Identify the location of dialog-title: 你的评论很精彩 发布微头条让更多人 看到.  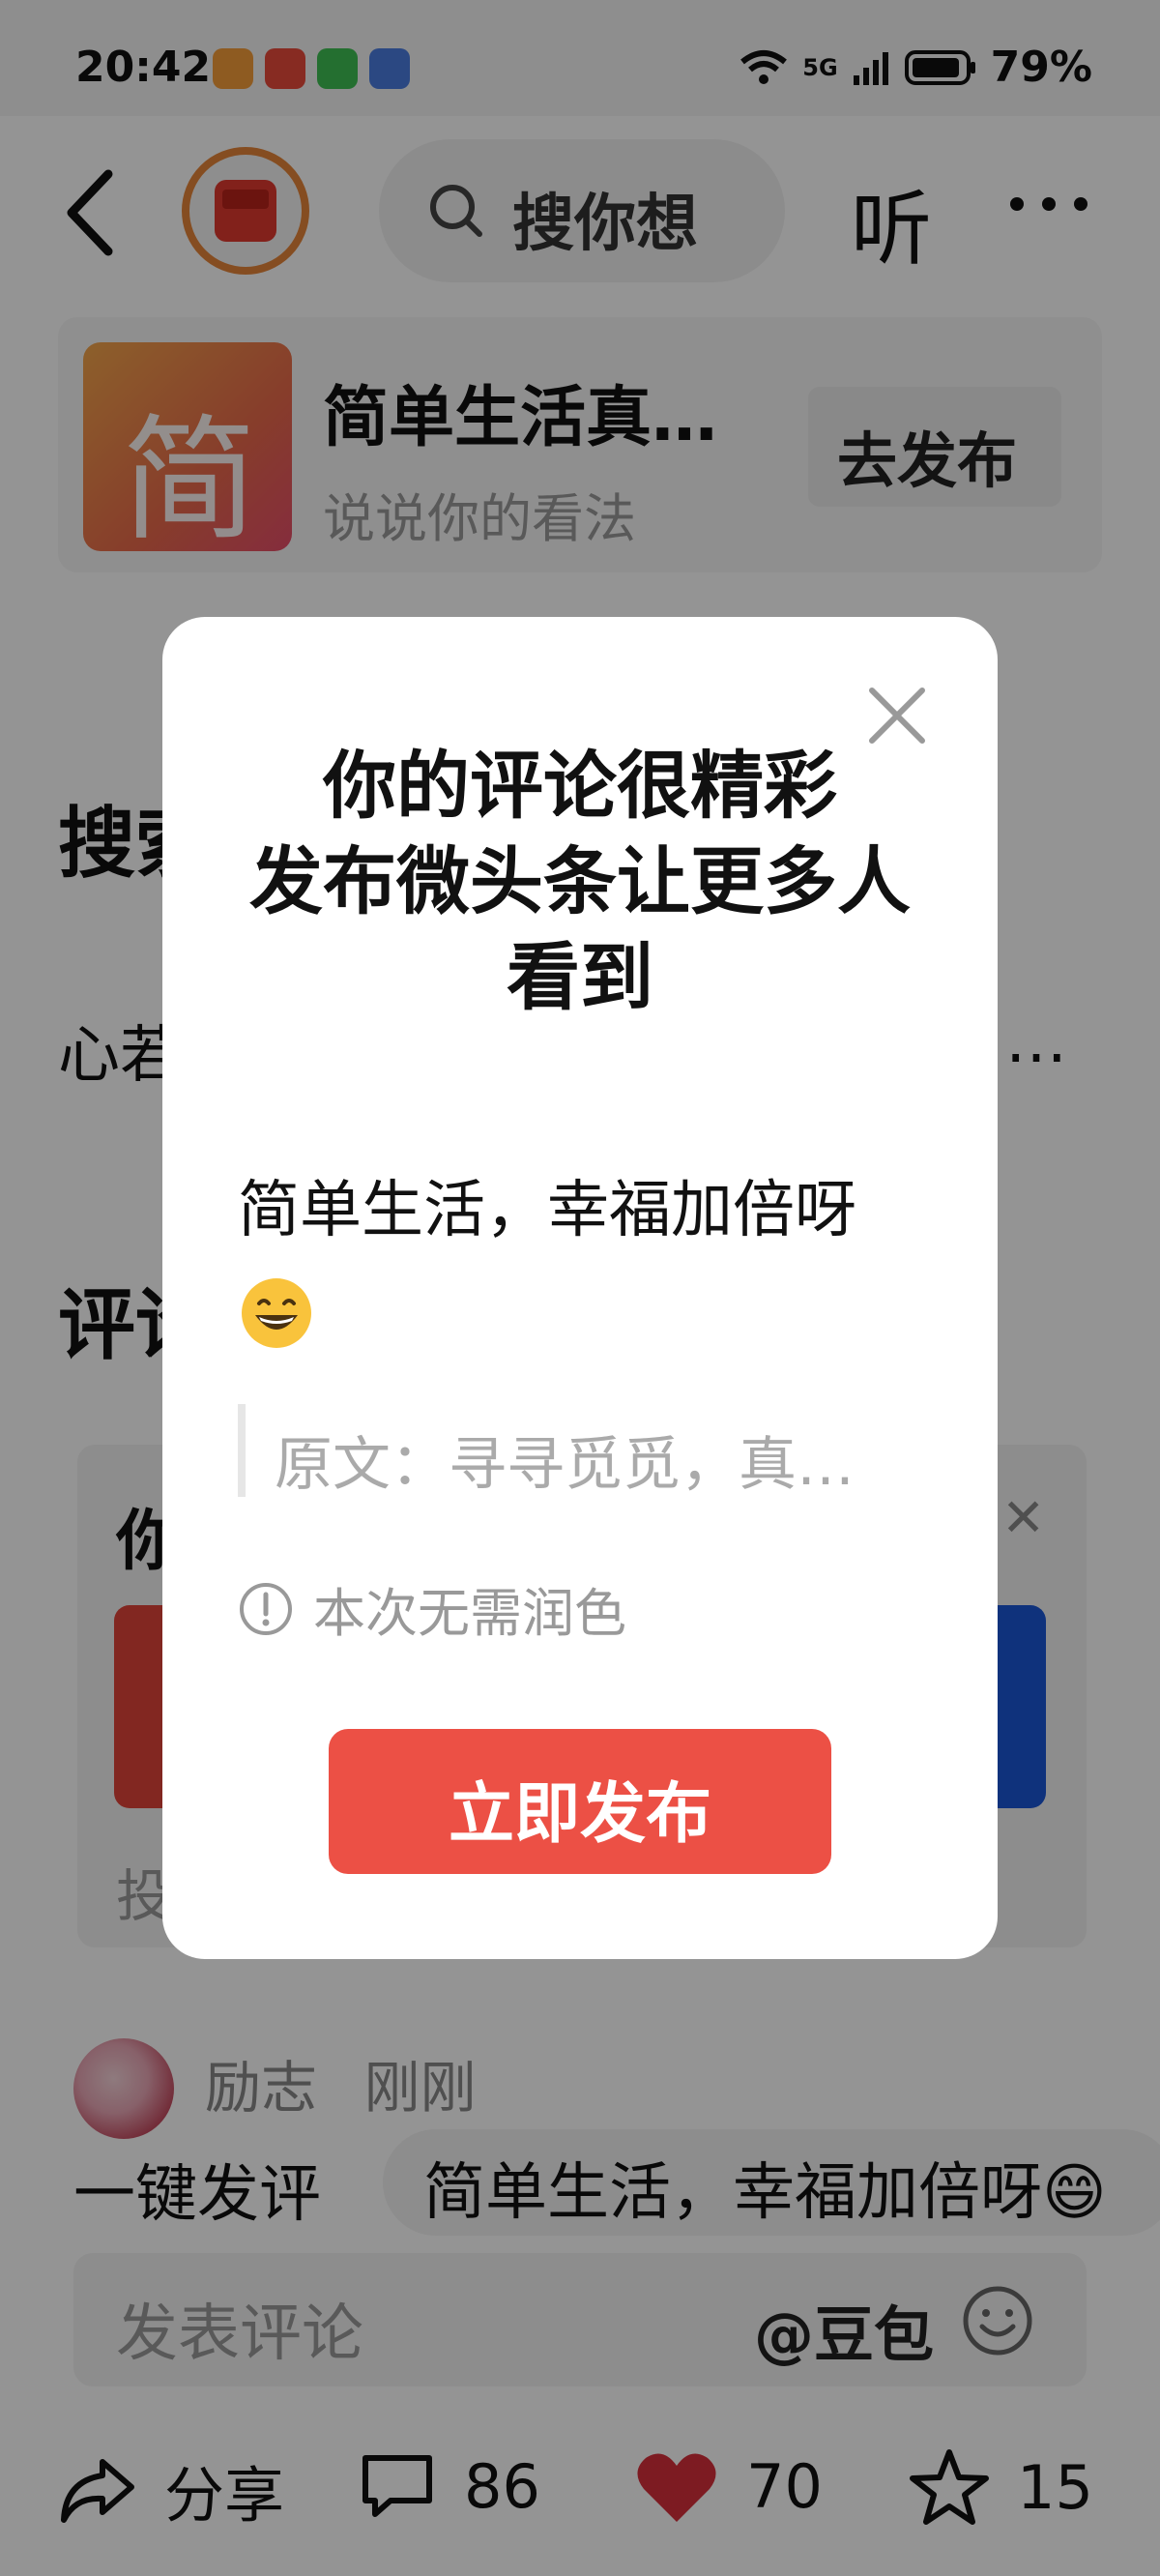
(580, 882).